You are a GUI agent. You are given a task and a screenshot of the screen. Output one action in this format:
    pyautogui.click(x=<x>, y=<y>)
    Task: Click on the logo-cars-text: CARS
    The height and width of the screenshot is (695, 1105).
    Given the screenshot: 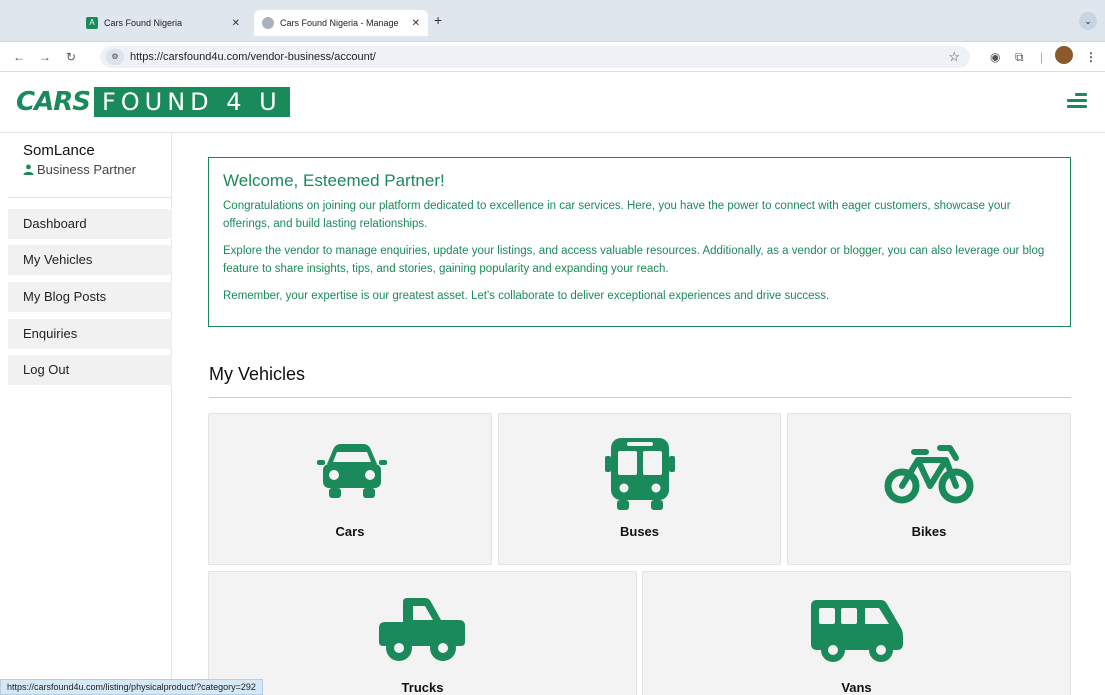 What is the action you would take?
    pyautogui.click(x=53, y=102)
    